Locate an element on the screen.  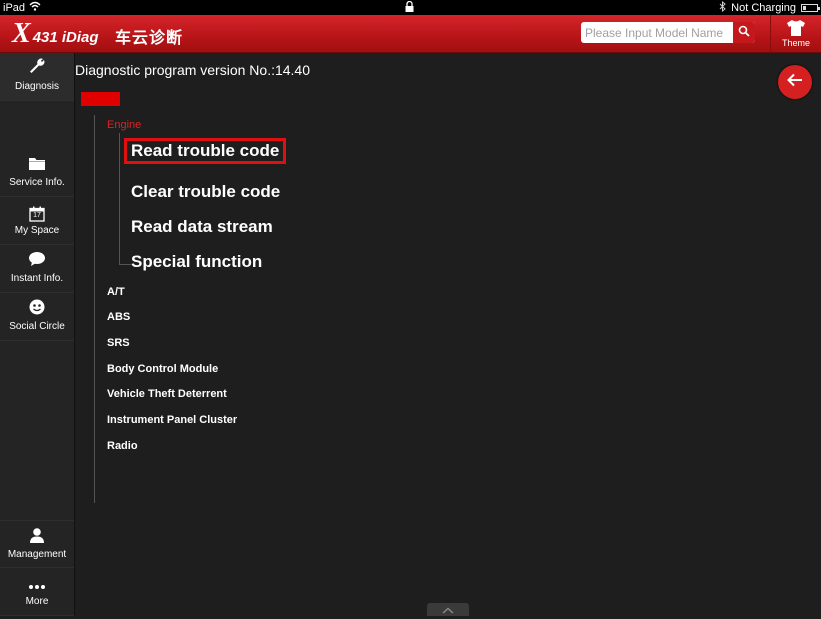
vehicle-tag is located at coordinates (100, 99).